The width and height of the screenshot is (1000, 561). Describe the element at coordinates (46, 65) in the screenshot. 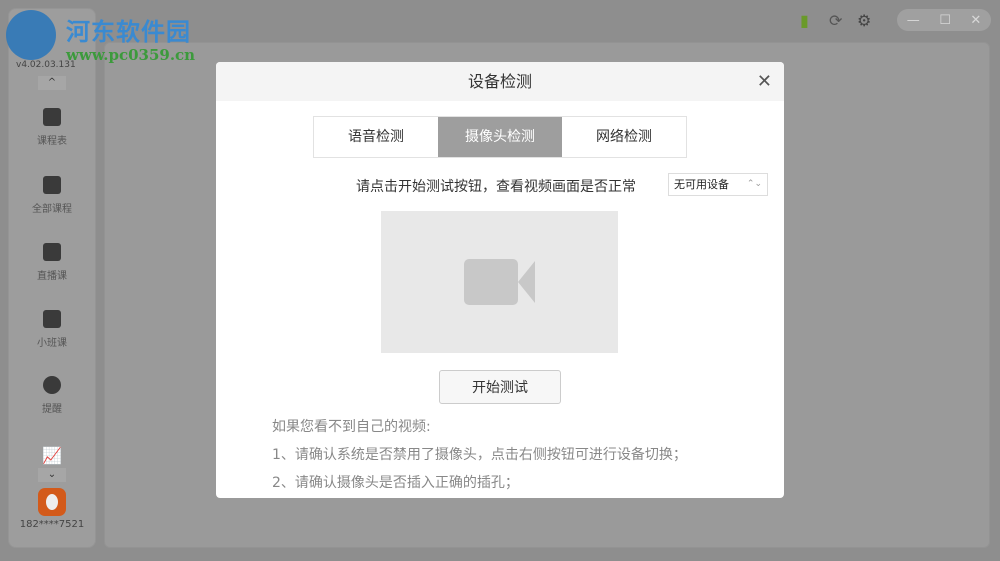

I see `app-version: v4.02.03.131` at that location.